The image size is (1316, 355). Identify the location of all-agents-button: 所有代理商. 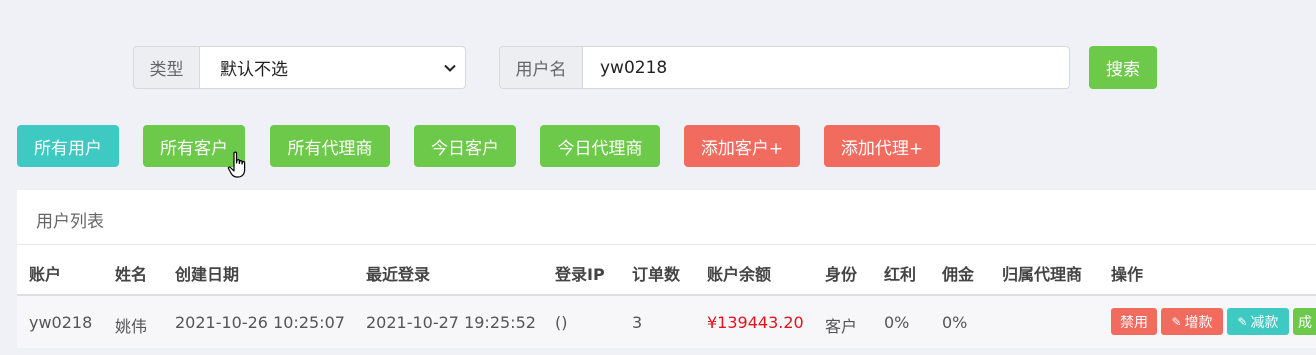
(330, 146).